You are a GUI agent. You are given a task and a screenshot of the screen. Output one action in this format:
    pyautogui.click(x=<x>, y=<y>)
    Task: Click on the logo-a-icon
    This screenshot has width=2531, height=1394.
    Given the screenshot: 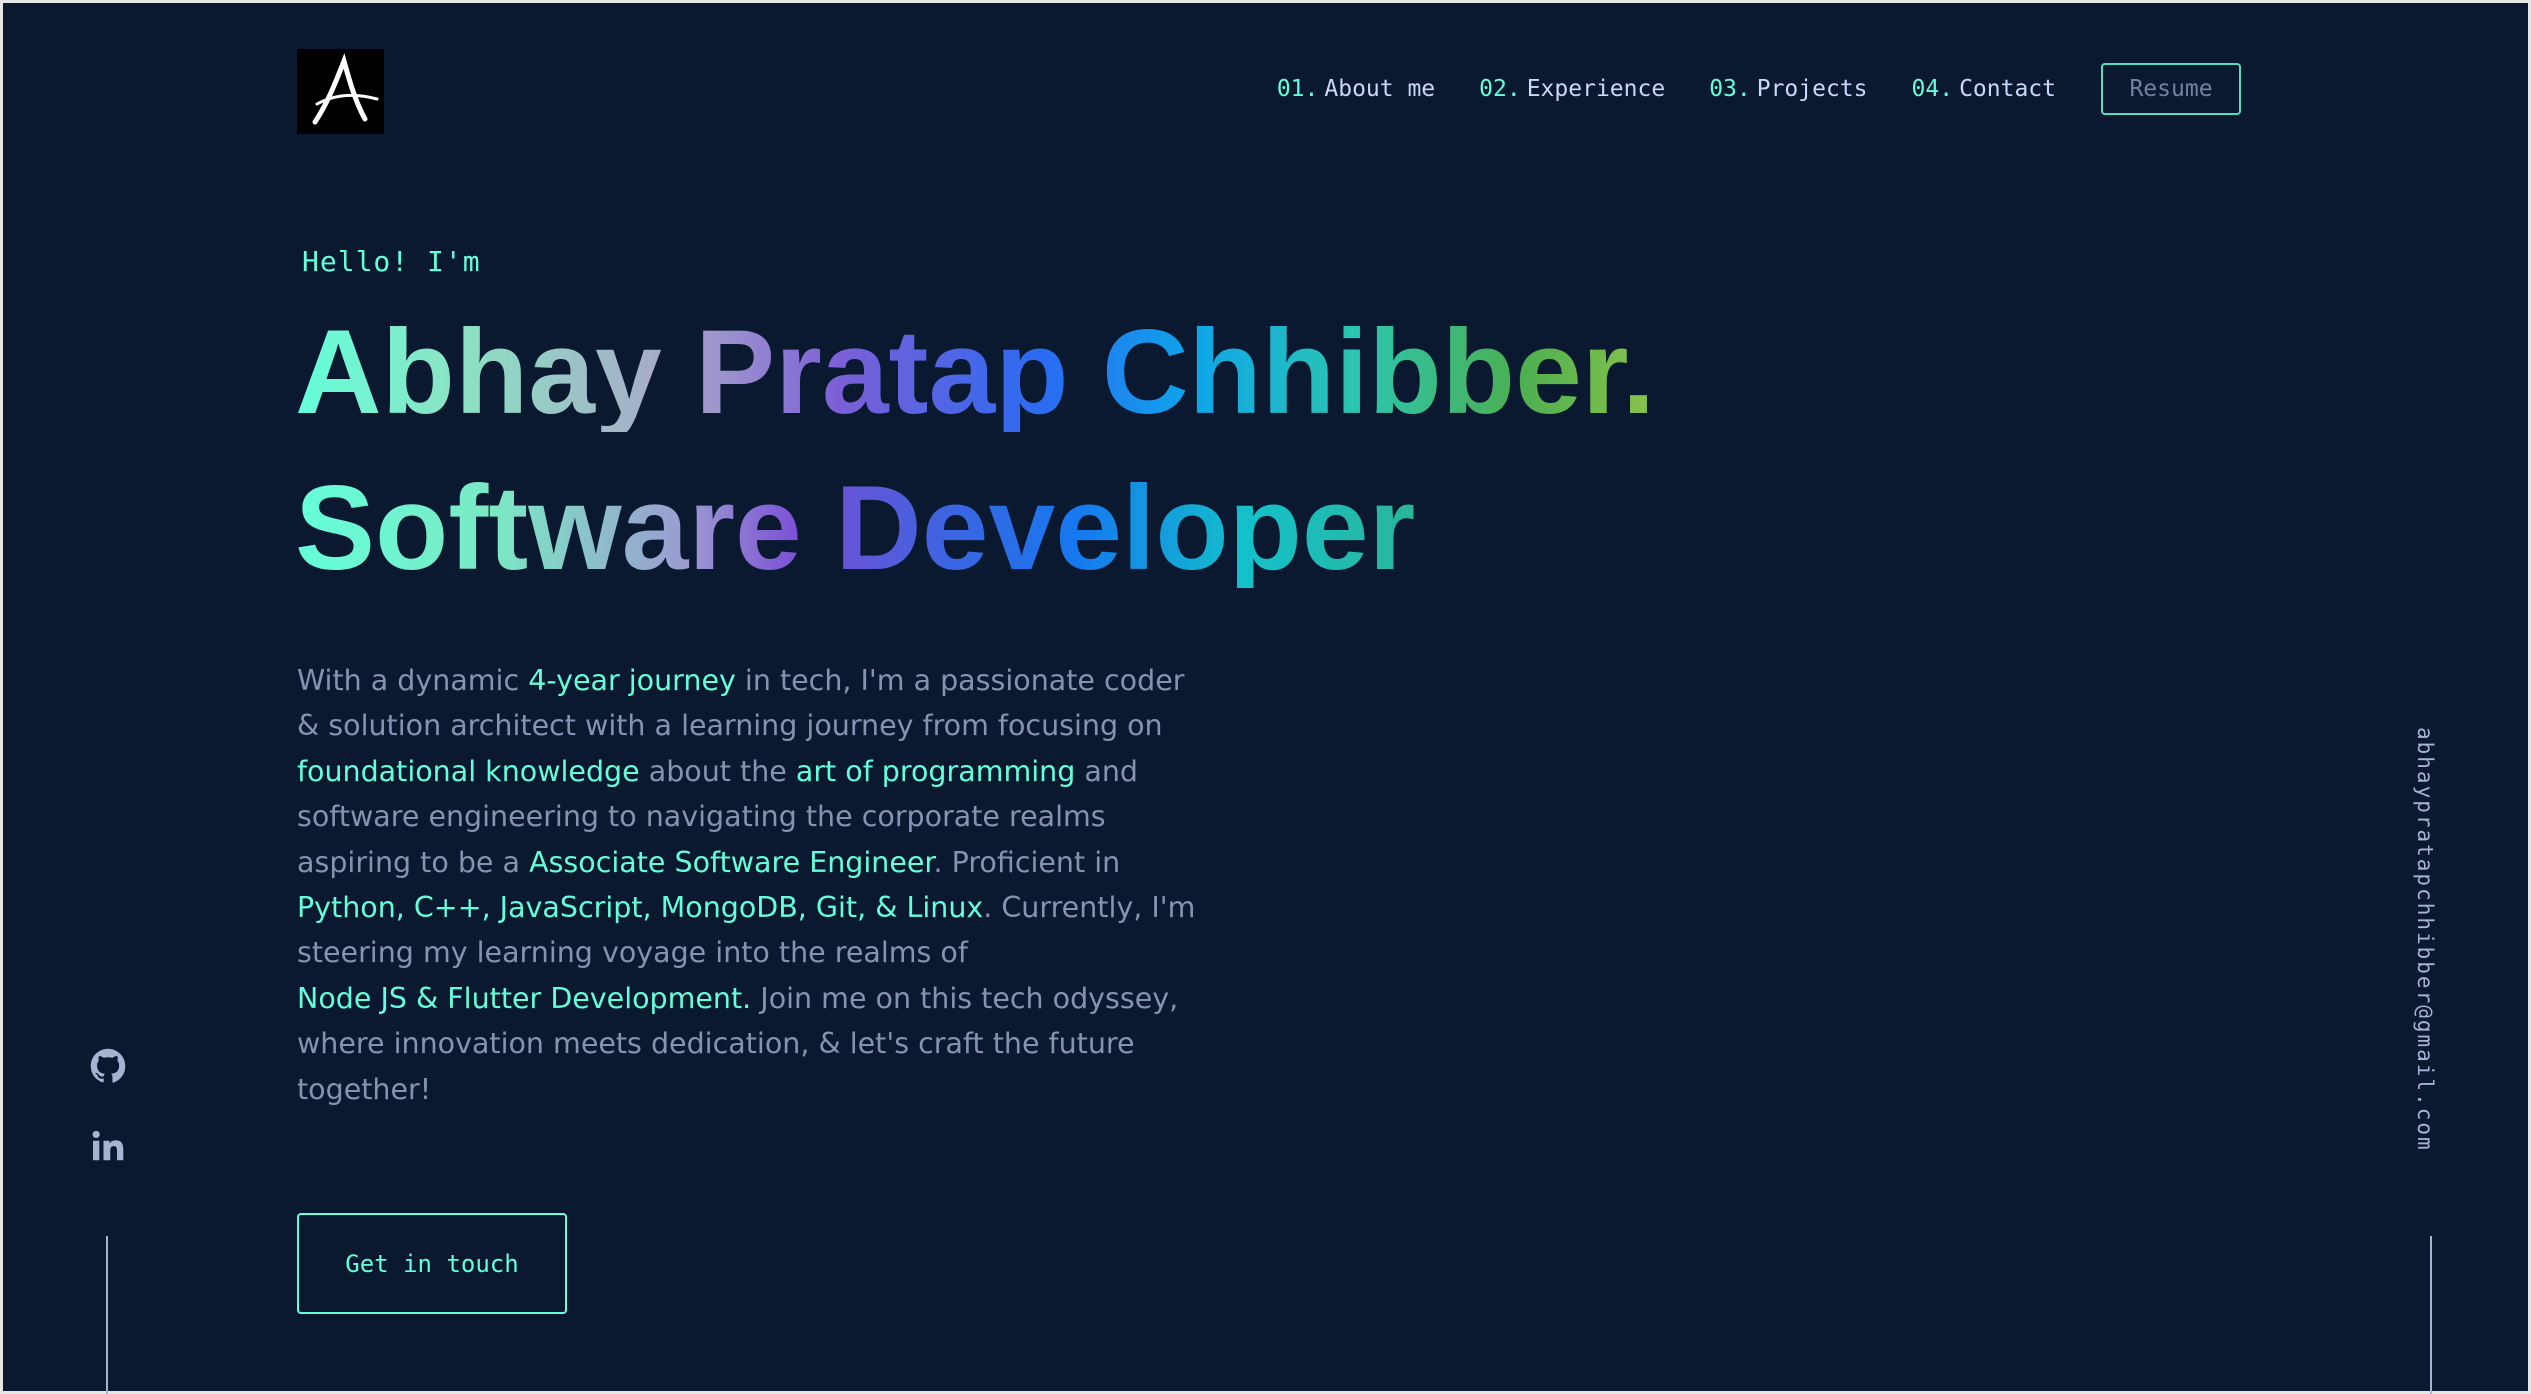 What is the action you would take?
    pyautogui.click(x=340, y=91)
    